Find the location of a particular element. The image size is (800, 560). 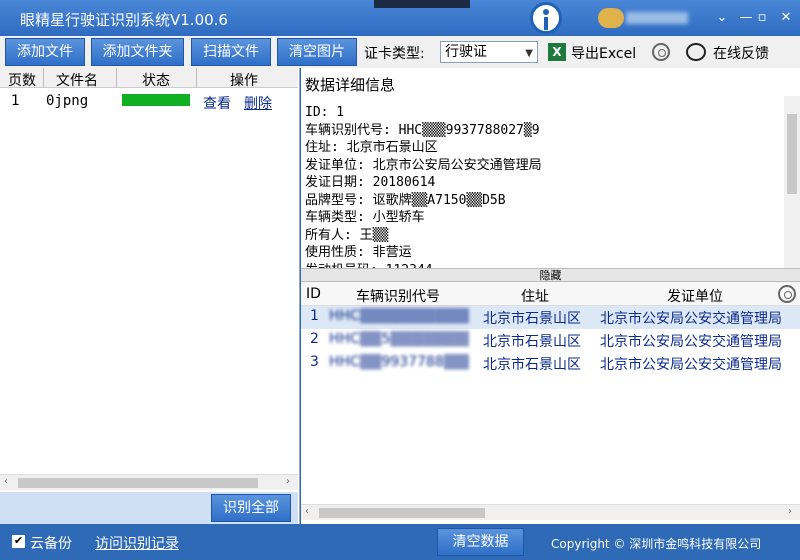

status-progress-bar is located at coordinates (156, 100).